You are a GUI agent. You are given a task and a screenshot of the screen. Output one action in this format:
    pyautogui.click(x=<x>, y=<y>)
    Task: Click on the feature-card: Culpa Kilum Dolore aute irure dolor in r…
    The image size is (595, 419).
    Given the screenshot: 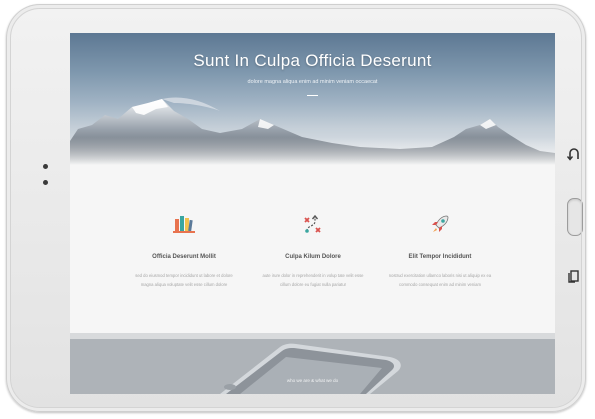 What is the action you would take?
    pyautogui.click(x=313, y=249)
    